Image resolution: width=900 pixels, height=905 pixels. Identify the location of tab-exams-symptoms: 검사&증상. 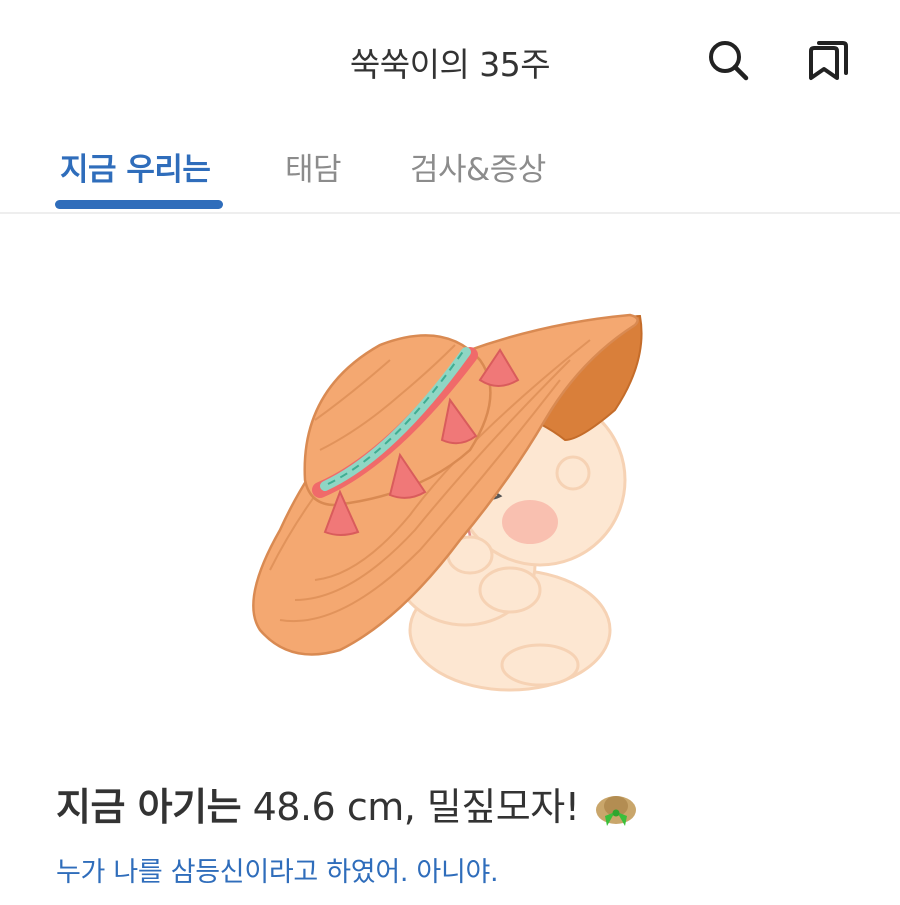
(478, 166).